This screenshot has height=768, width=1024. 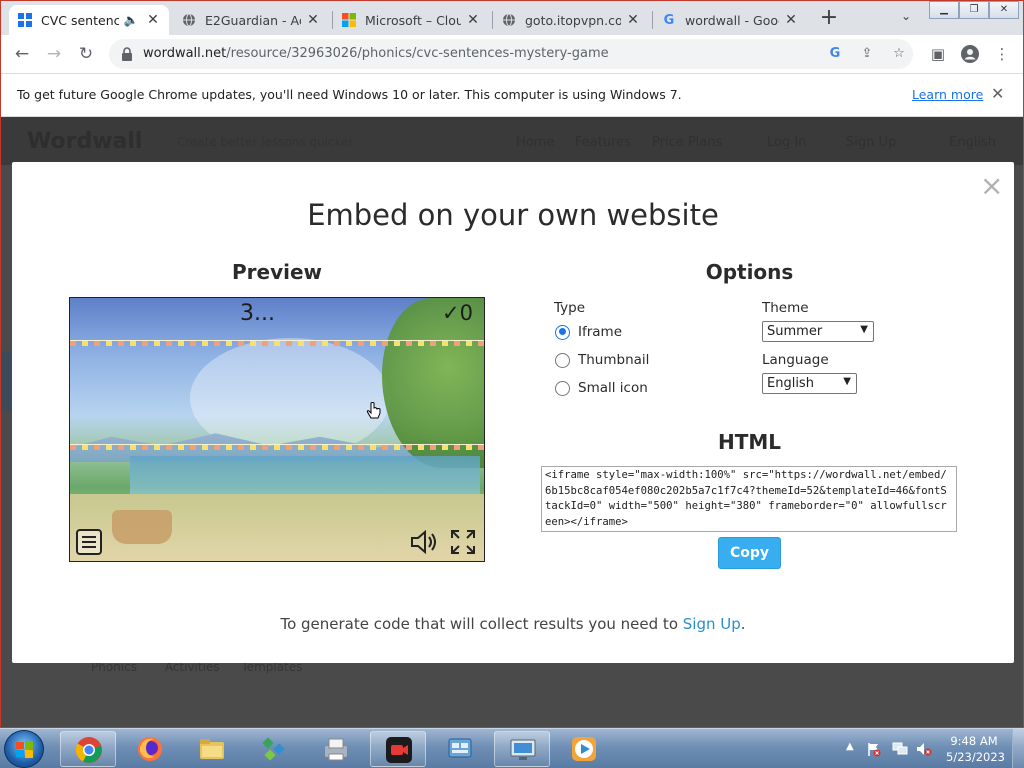 What do you see at coordinates (1002, 54) in the screenshot?
I see `kebab-menu-icon: ⋮` at bounding box center [1002, 54].